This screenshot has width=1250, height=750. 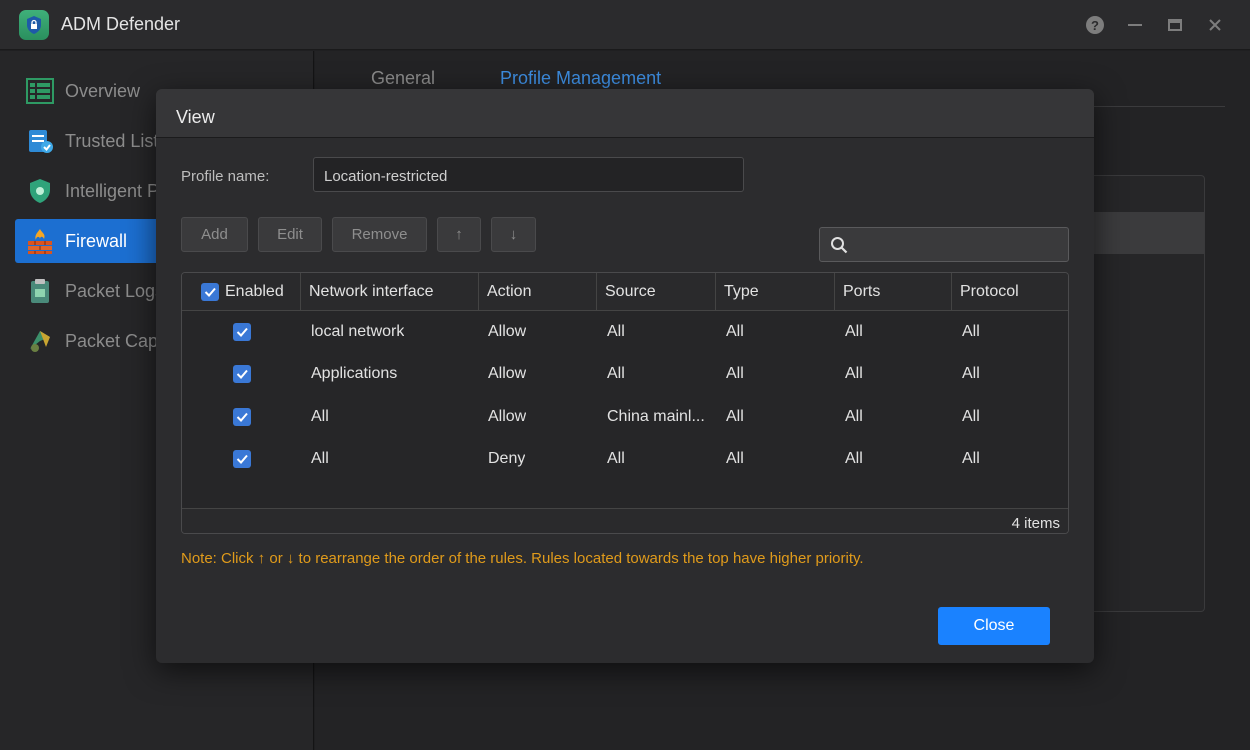 What do you see at coordinates (1135, 25) in the screenshot?
I see `minimize-icon` at bounding box center [1135, 25].